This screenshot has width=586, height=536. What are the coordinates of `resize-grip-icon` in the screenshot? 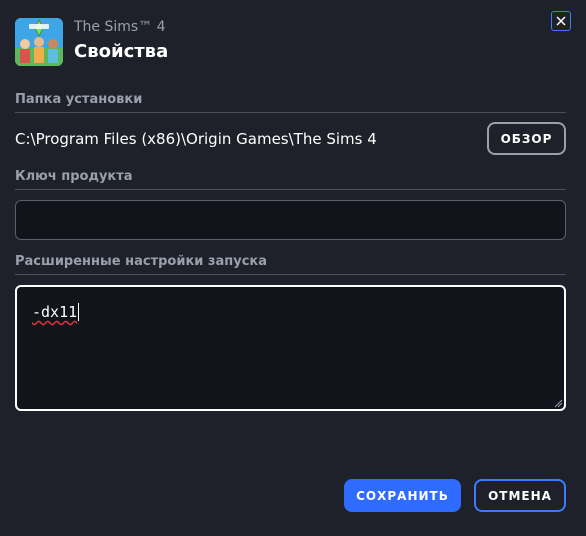 It's located at (558, 403).